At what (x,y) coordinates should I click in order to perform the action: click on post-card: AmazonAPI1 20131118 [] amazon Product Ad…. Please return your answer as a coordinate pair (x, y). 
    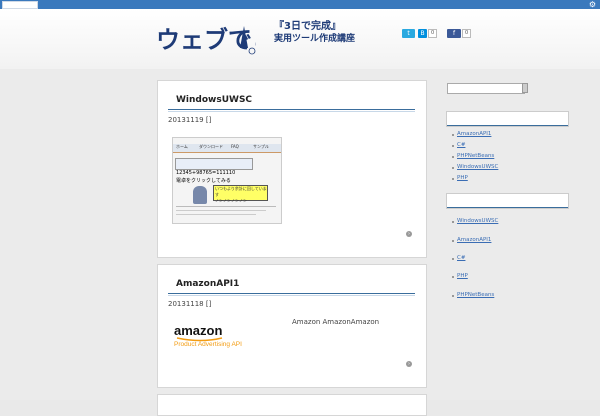
    Looking at the image, I should click on (292, 326).